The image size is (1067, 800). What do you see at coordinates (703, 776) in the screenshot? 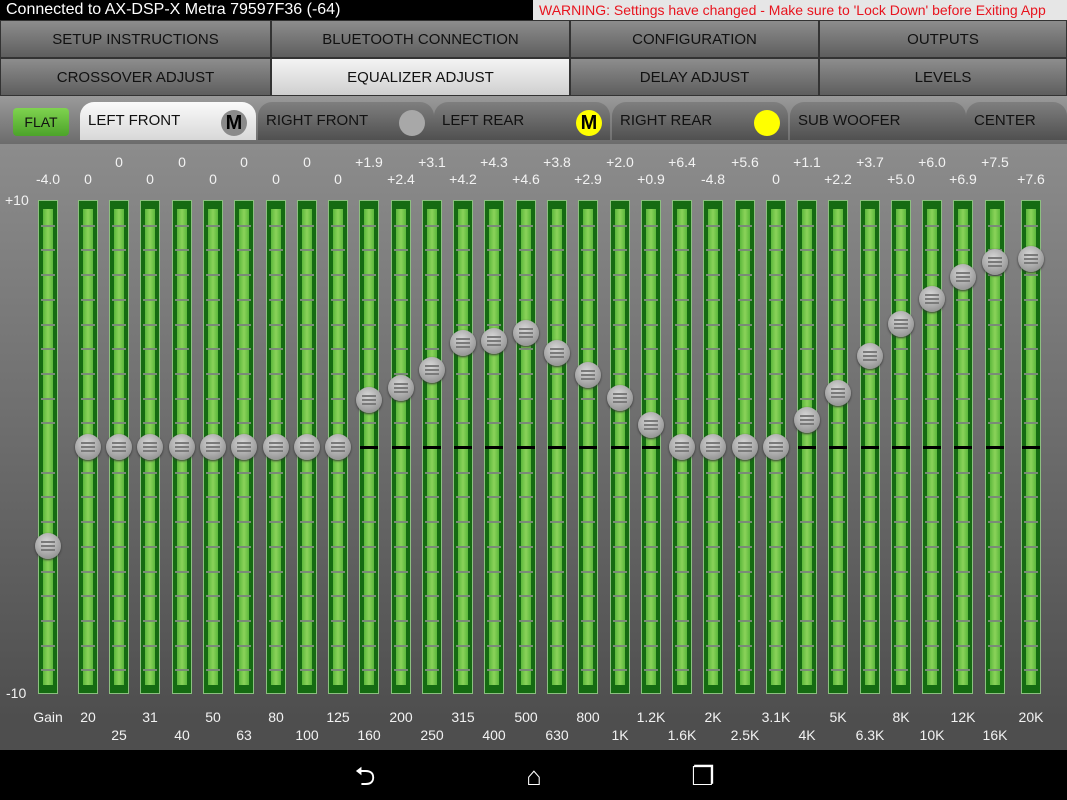
I see `recents-icon: ❐` at bounding box center [703, 776].